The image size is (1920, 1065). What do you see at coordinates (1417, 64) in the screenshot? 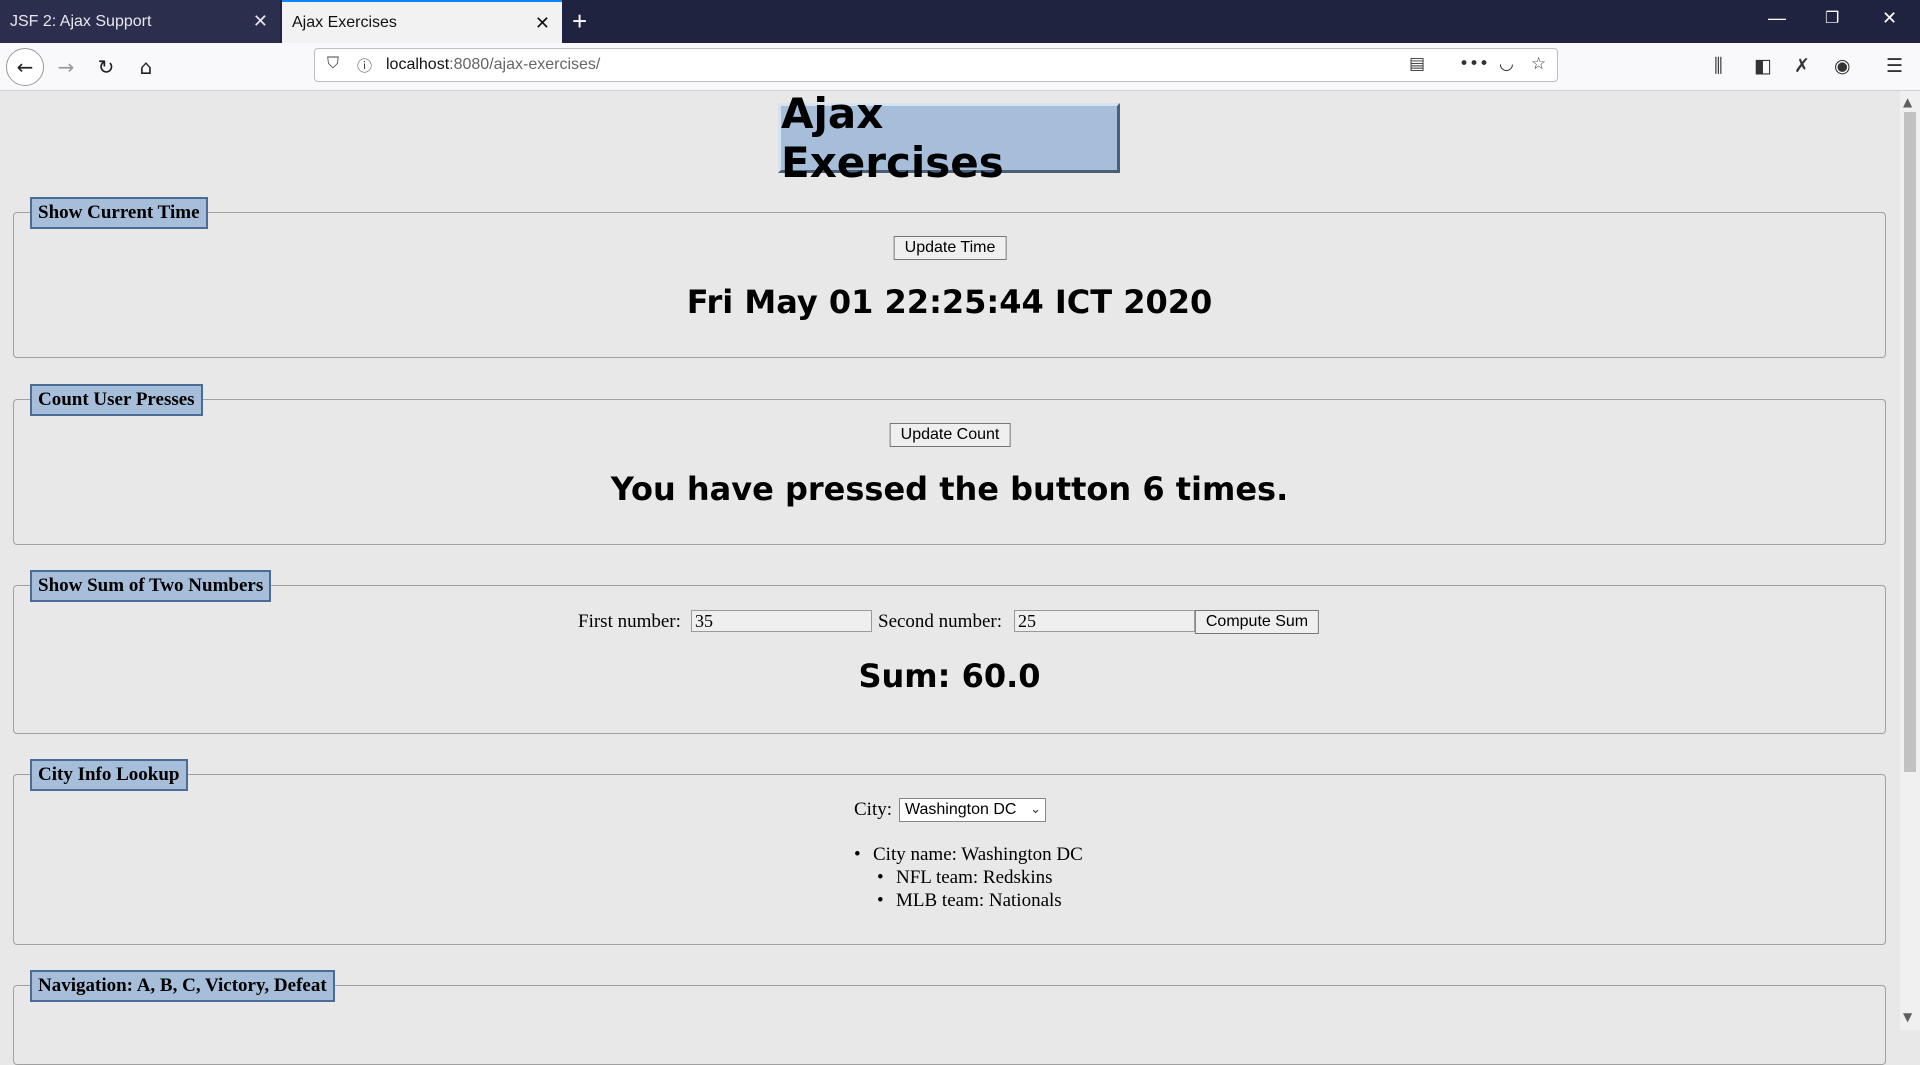
I see `reader-icon: ▤` at bounding box center [1417, 64].